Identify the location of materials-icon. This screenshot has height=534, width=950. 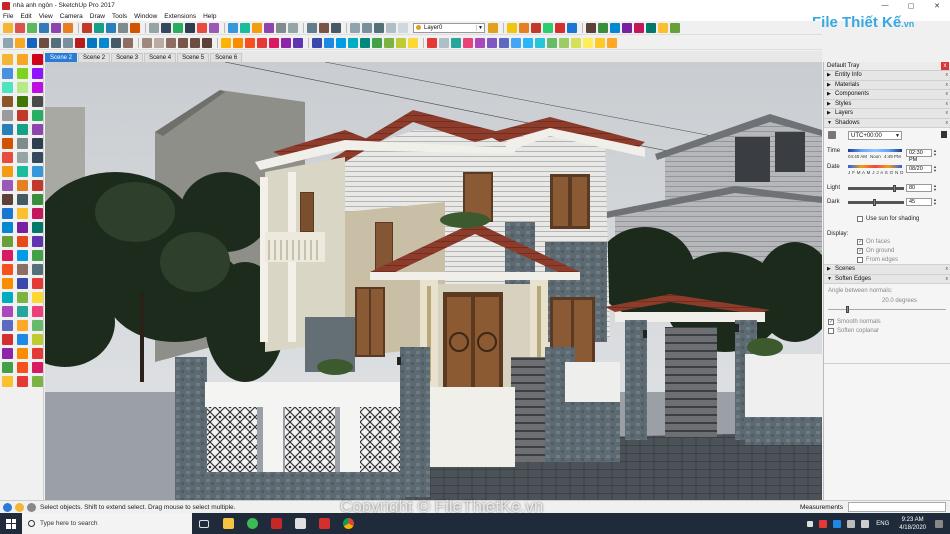
(377, 42).